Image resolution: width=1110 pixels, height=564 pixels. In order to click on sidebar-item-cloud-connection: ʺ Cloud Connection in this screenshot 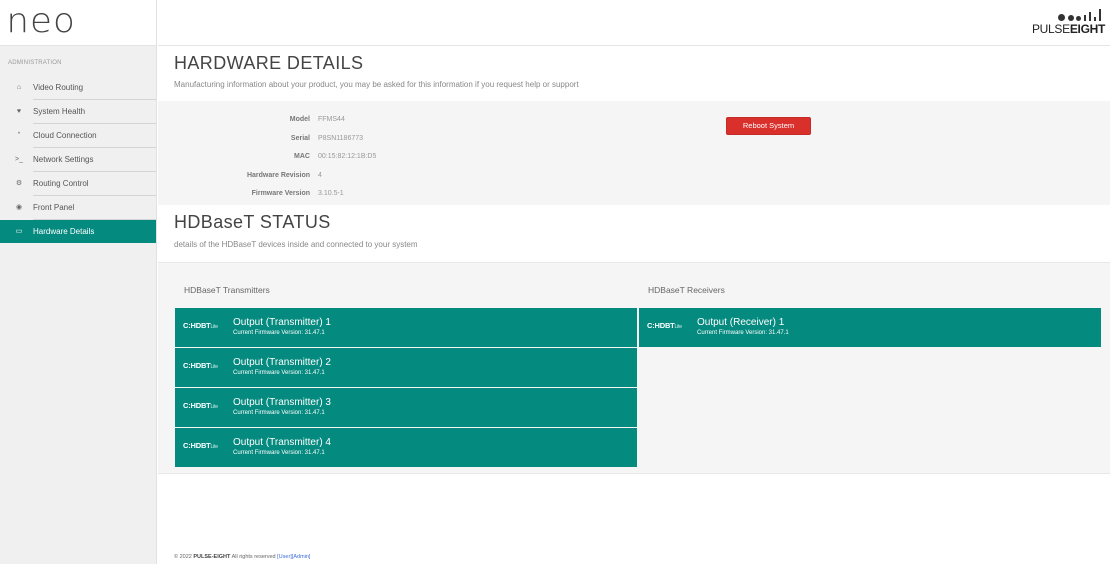, I will do `click(78, 135)`.